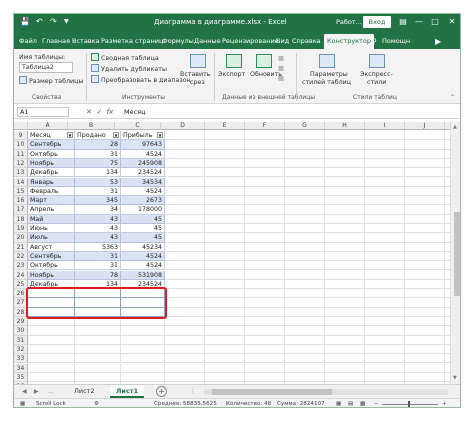 Image resolution: width=474 pixels, height=421 pixels. I want to click on table-cell-profit: 97643, so click(143, 145).